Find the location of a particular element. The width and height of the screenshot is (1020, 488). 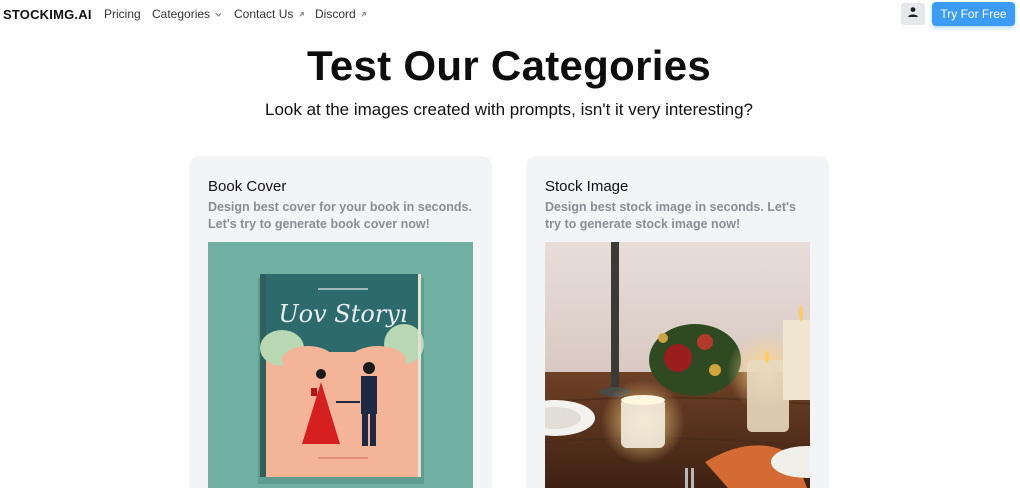

nav-pricing-label: Pricing is located at coordinates (122, 14).